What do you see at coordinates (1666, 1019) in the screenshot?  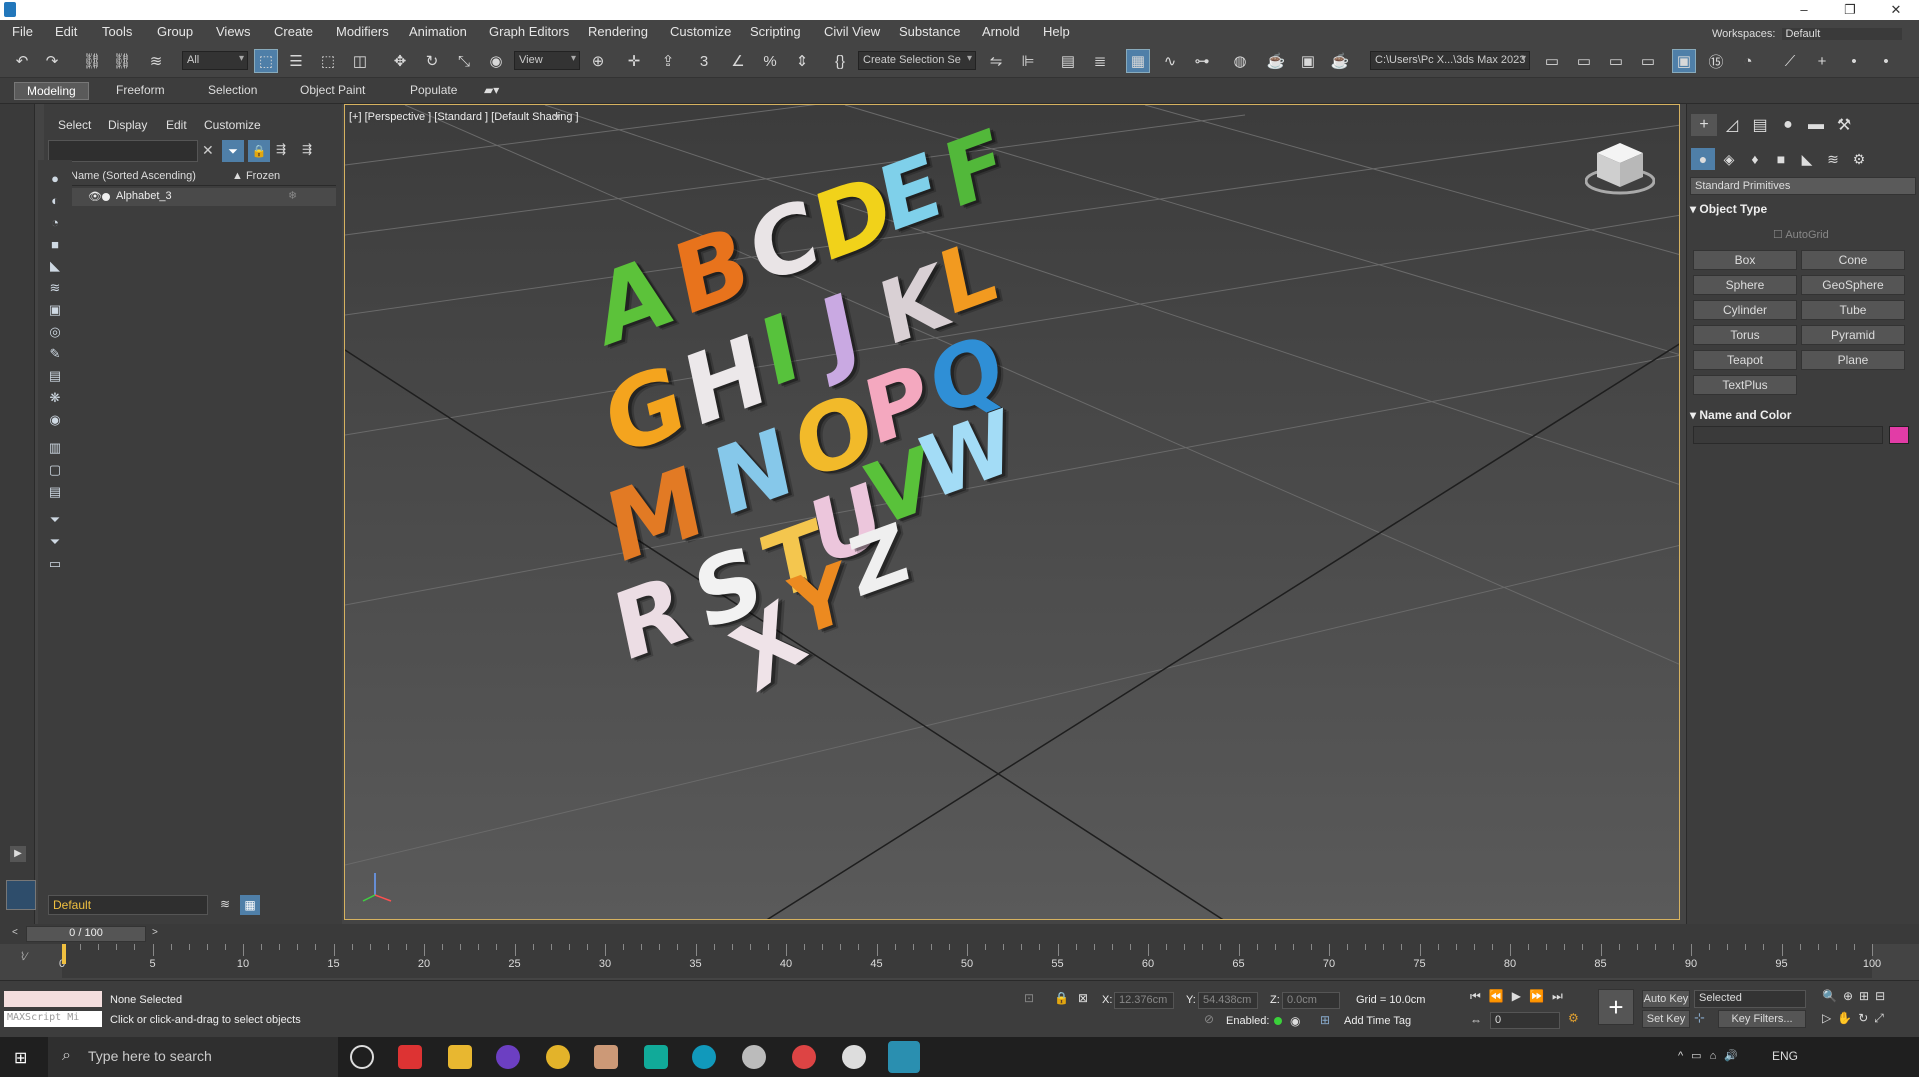 I see `set-key-button: Set Key` at bounding box center [1666, 1019].